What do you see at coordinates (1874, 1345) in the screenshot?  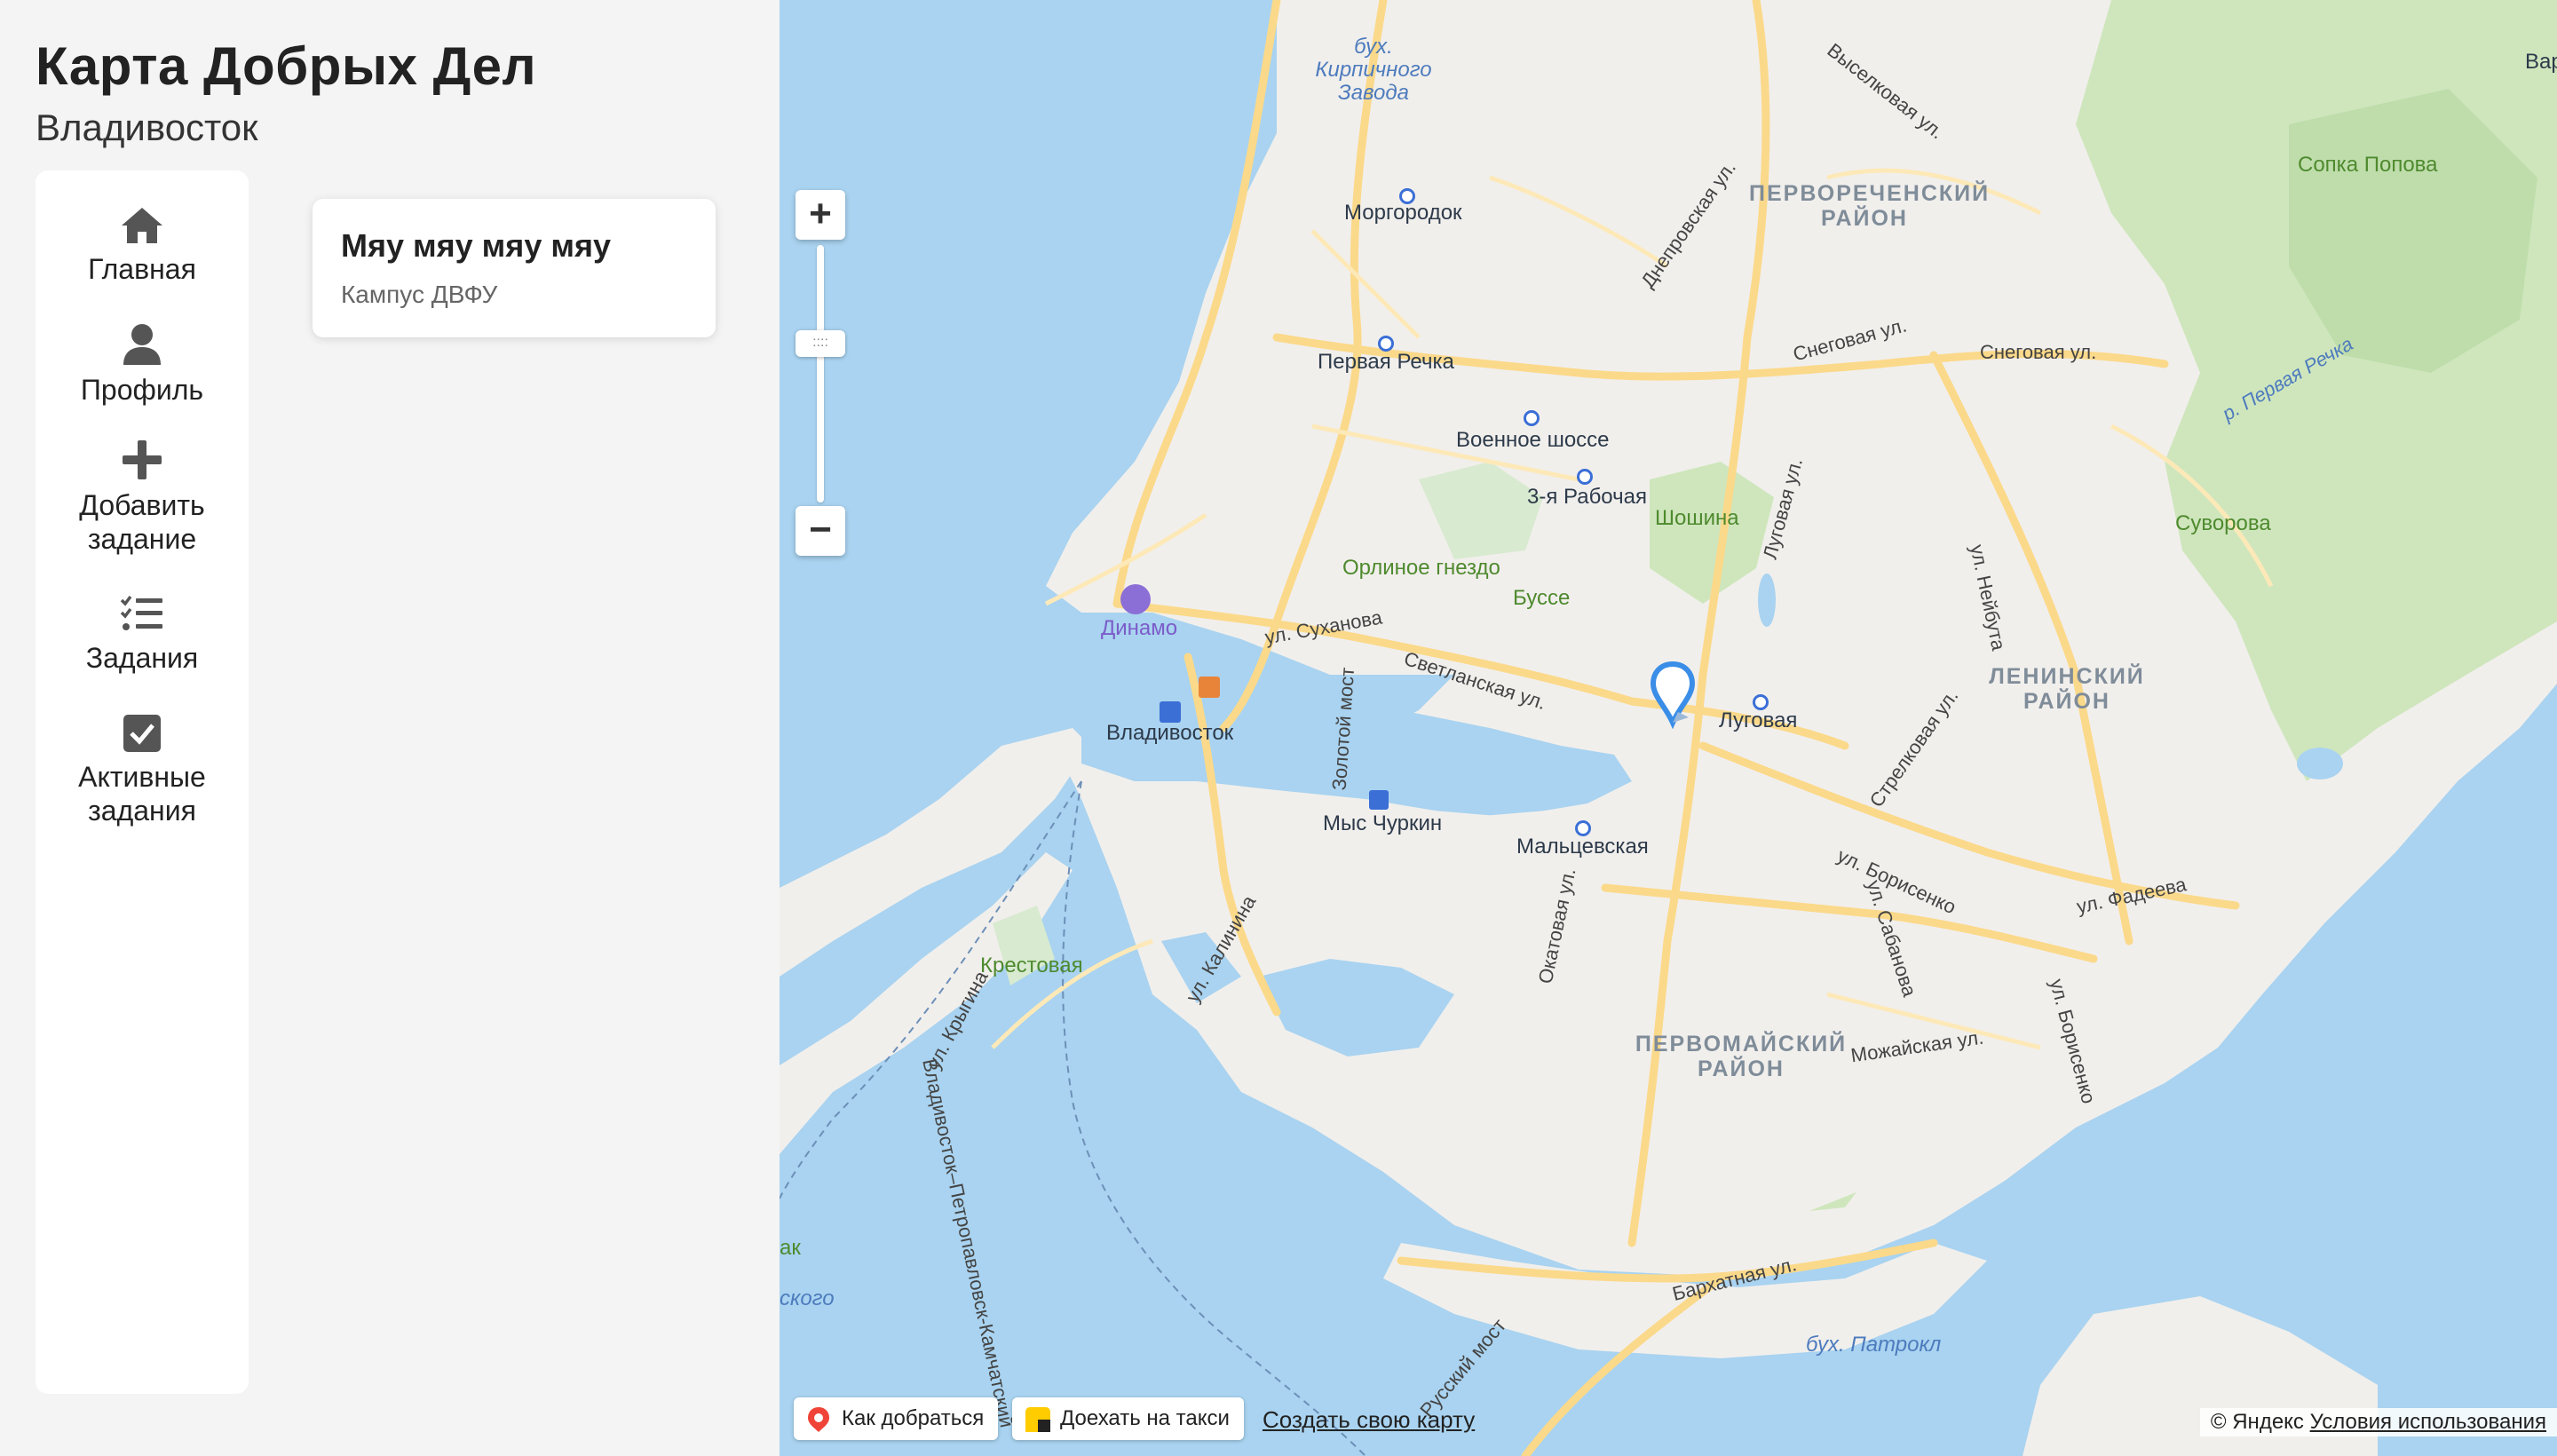 I see `map-label-patrokl-bay: бух. Патрокл` at bounding box center [1874, 1345].